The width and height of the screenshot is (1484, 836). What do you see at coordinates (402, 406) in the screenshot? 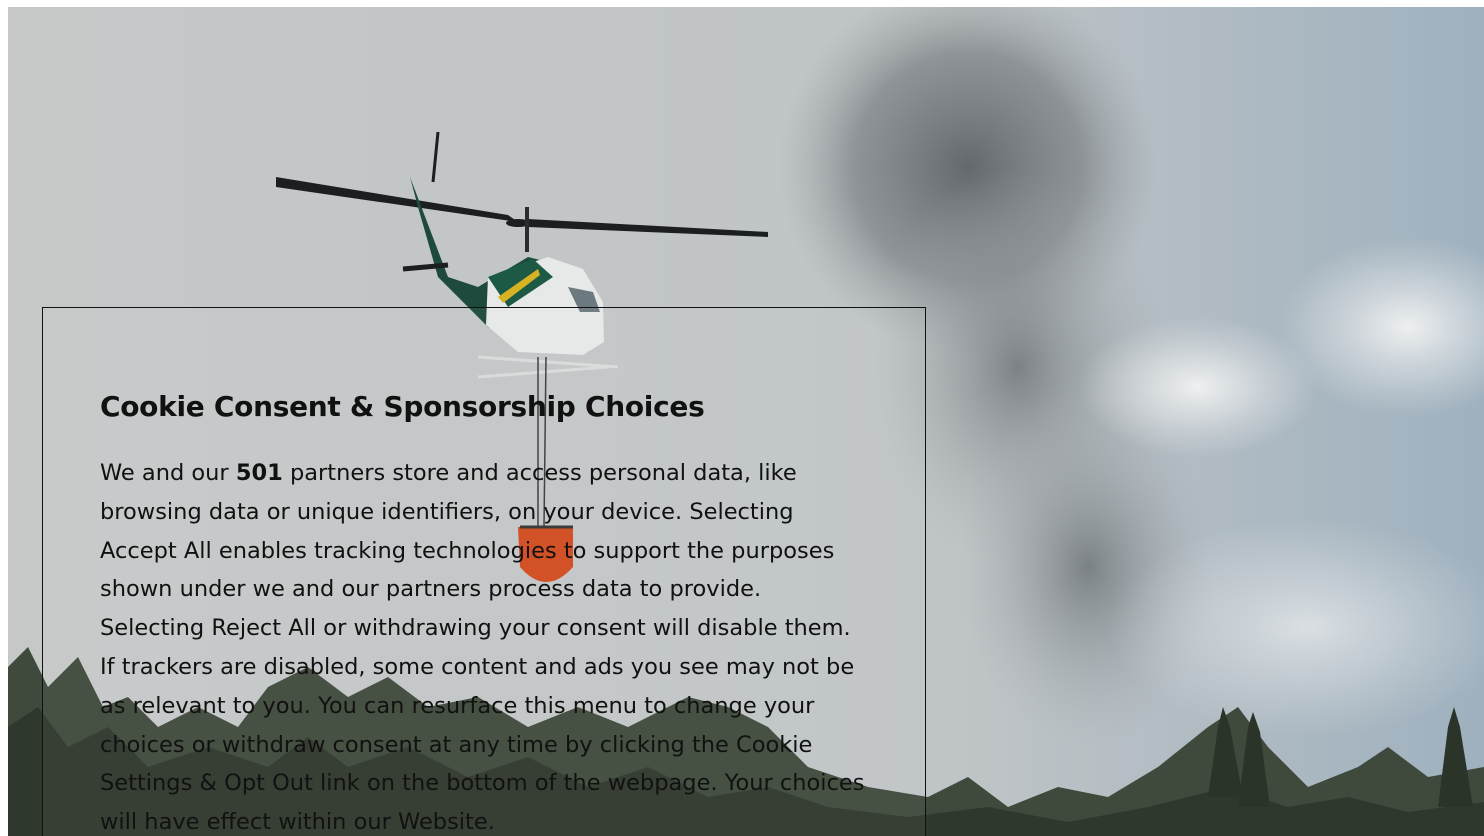
I see `consent-title: Cookie Consent & Sponsorship Choices` at bounding box center [402, 406].